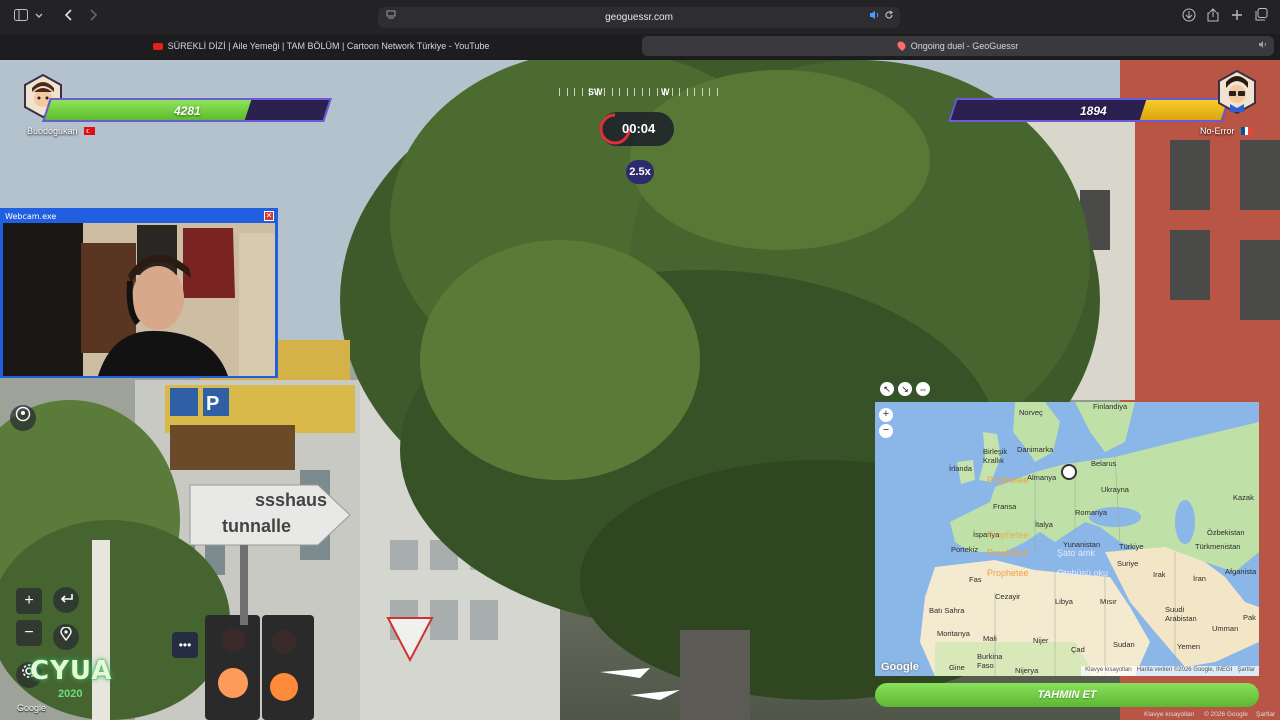 Image resolution: width=1280 pixels, height=720 pixels. I want to click on map-label: Umman, so click(1225, 628).